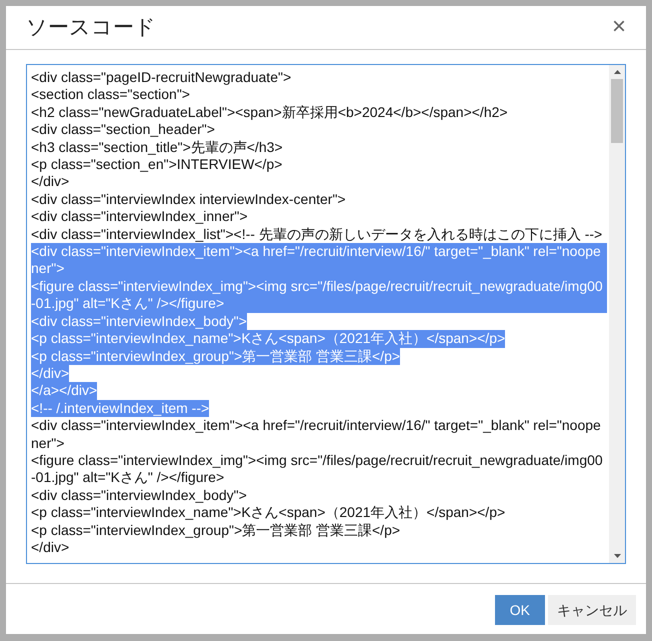  I want to click on code-line: <section class="section">, so click(110, 95).